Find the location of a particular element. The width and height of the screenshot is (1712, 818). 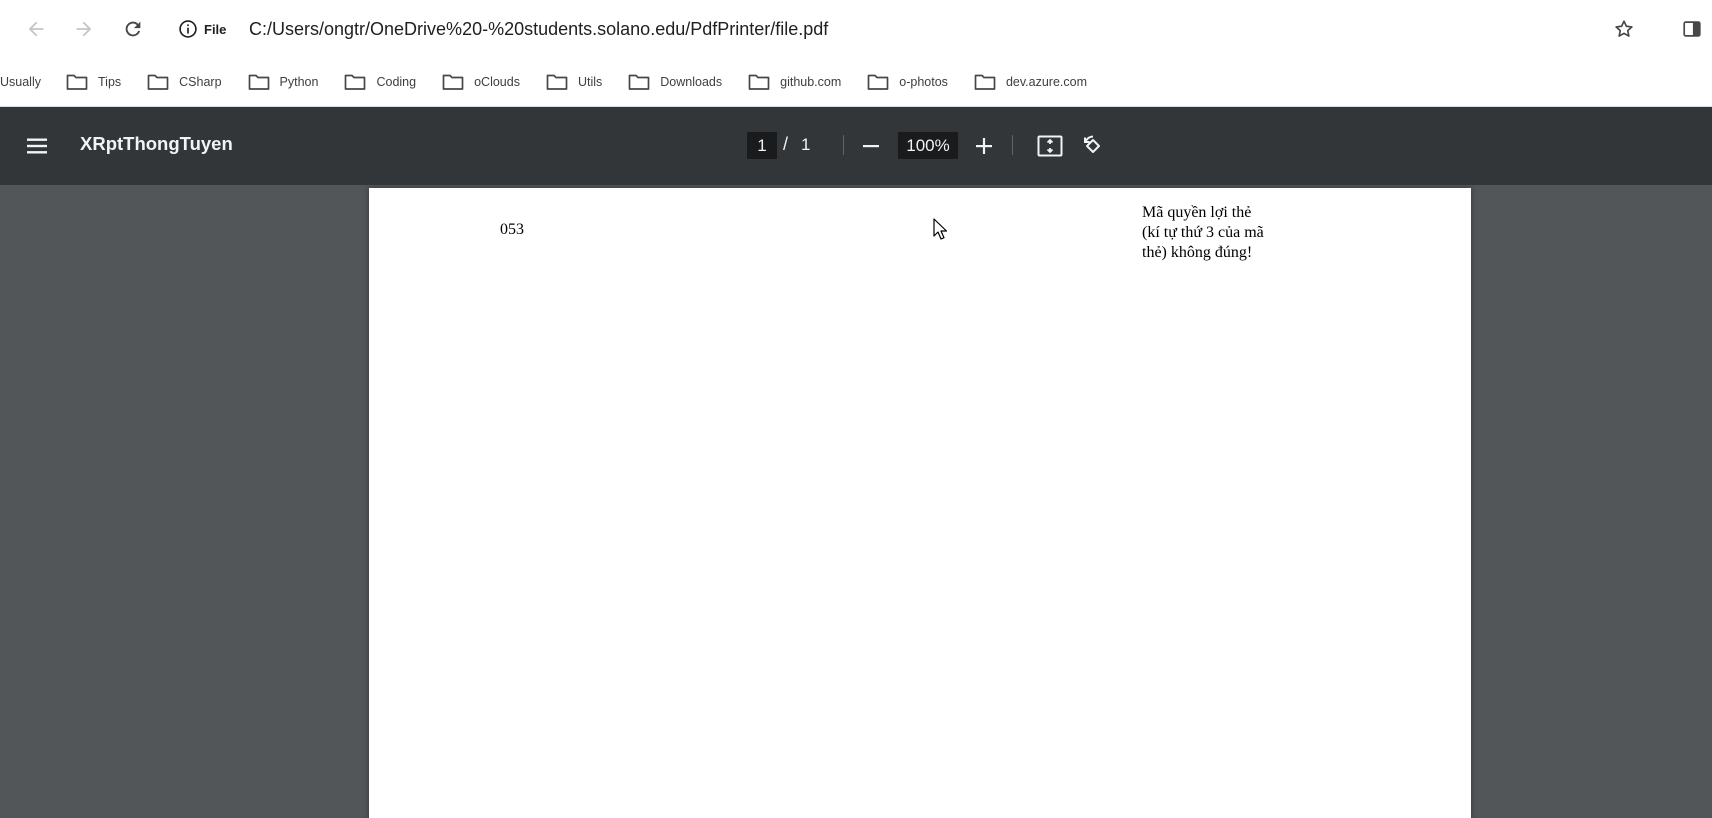

back-button is located at coordinates (36, 29).